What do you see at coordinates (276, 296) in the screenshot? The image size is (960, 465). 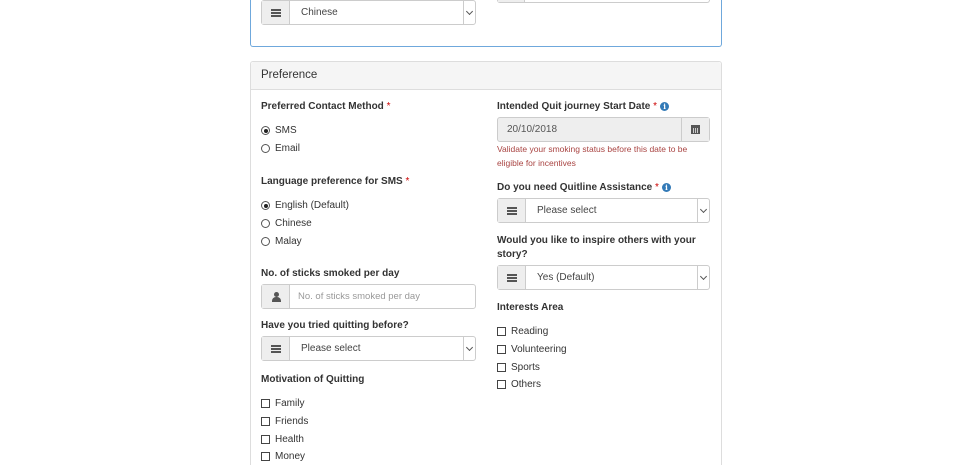 I see `user-icon` at bounding box center [276, 296].